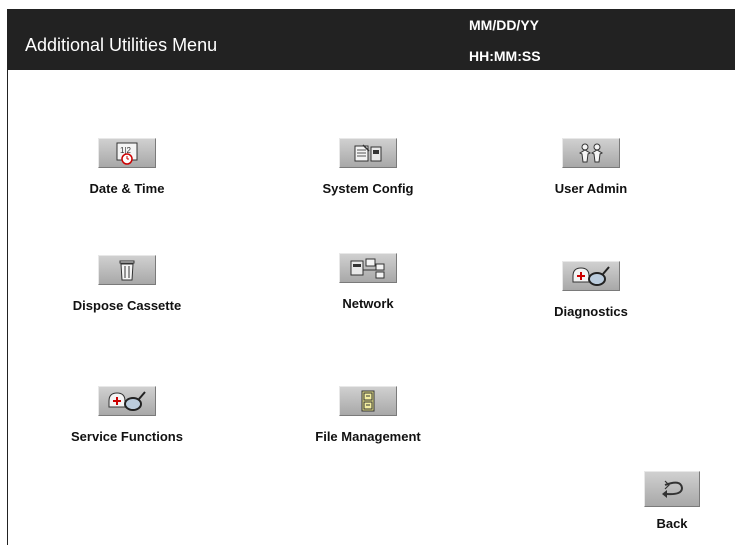  I want to click on network-button: Network, so click(368, 282).